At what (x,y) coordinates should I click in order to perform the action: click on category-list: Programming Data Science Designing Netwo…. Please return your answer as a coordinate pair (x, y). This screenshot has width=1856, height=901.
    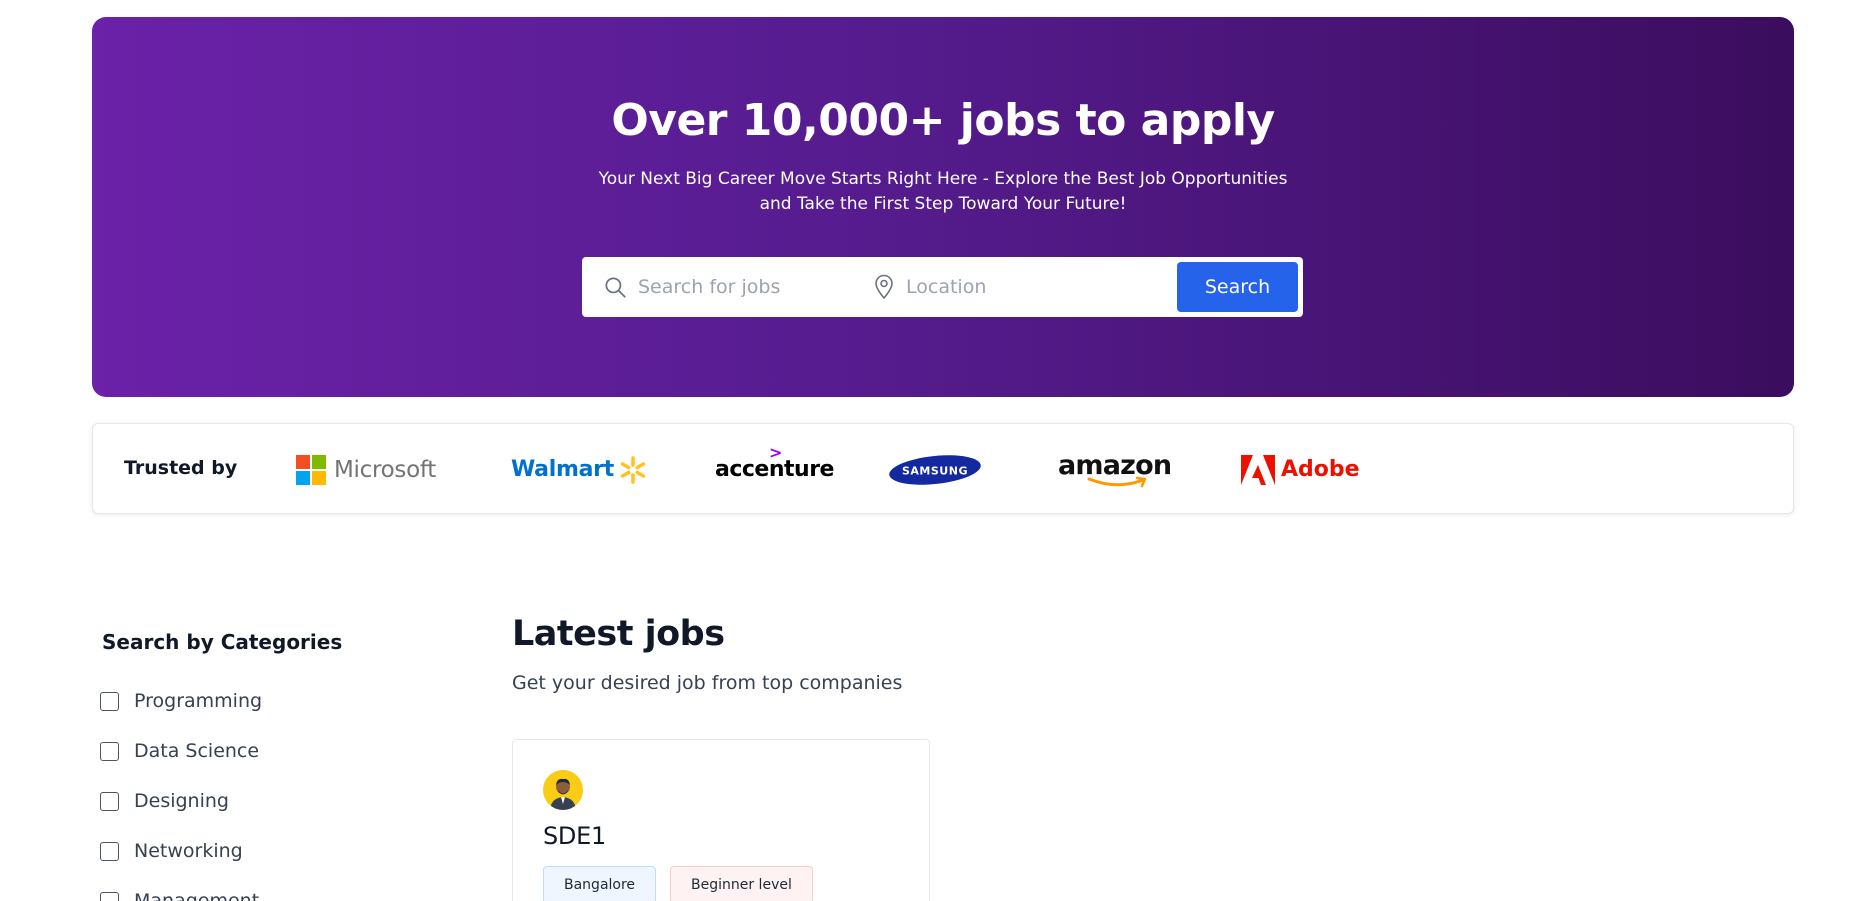
    Looking at the image, I should click on (181, 788).